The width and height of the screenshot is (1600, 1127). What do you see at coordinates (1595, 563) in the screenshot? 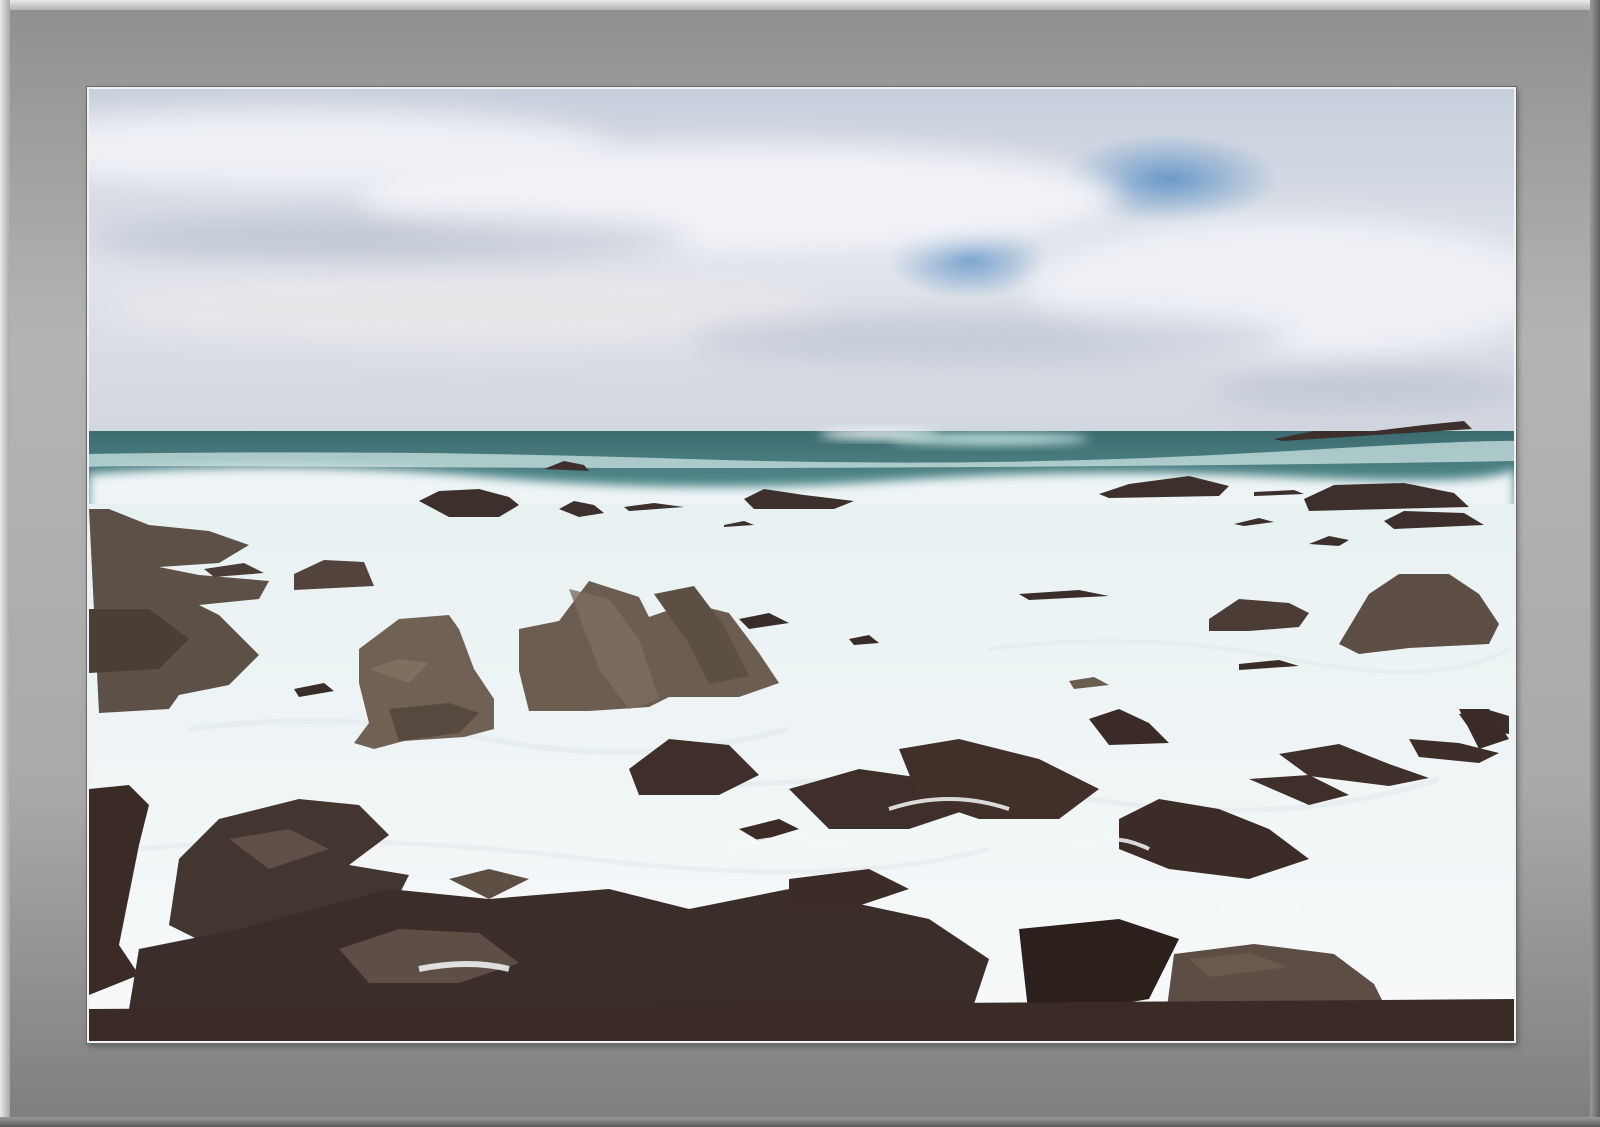
I see `mat-bevel-right` at bounding box center [1595, 563].